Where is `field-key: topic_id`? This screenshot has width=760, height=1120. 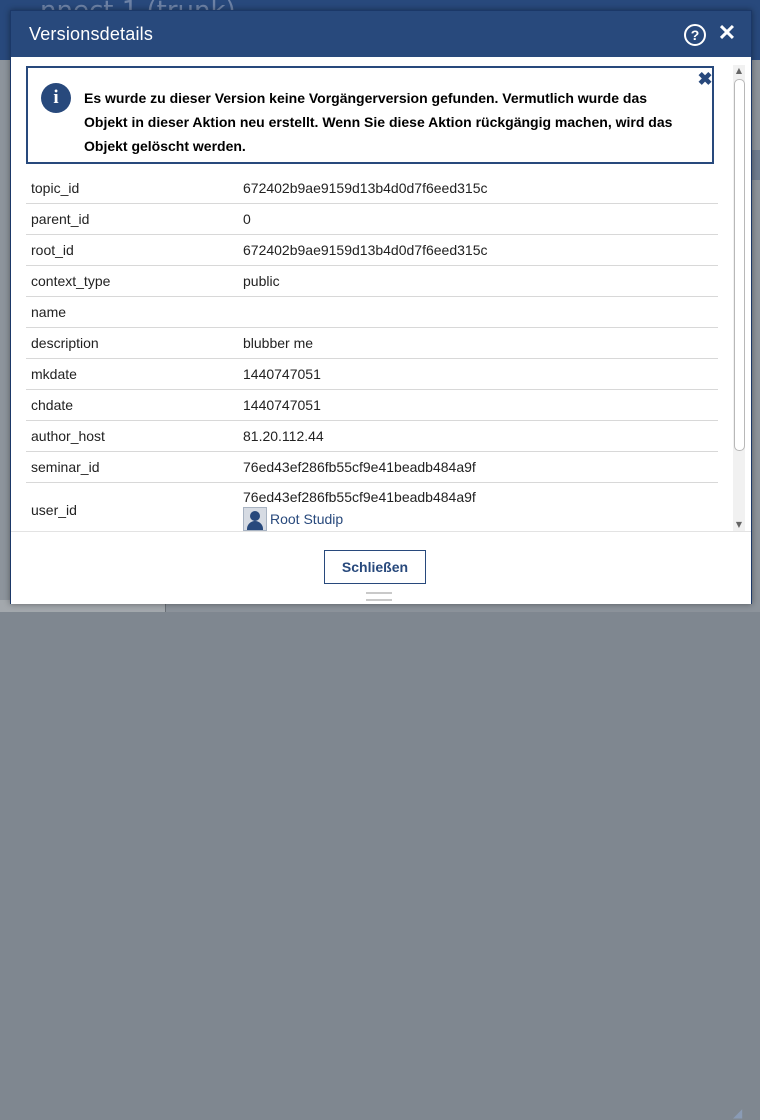 field-key: topic_id is located at coordinates (132, 188).